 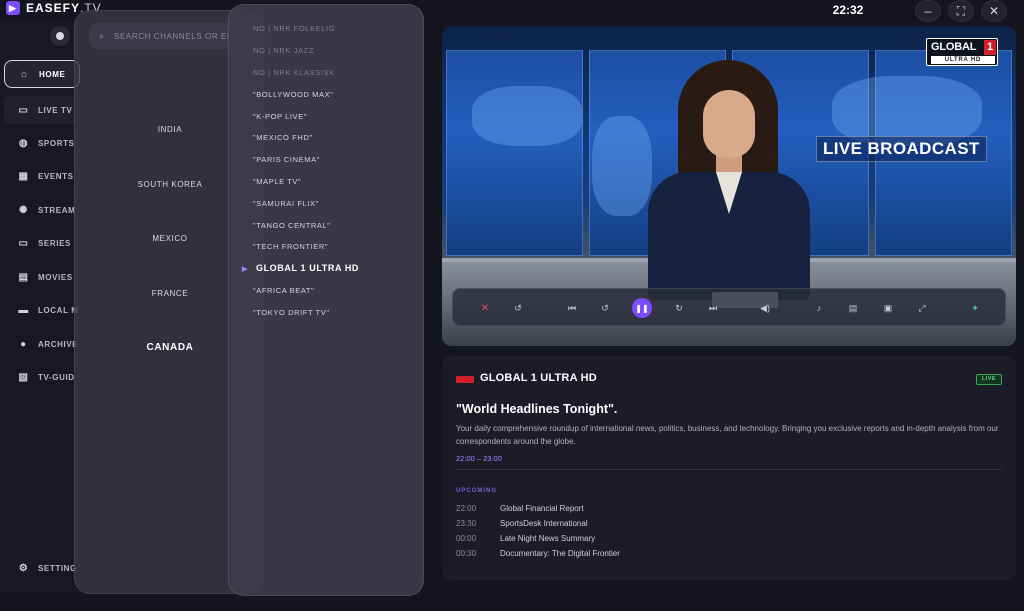 I want to click on sidebar-item-label: HOME, so click(x=52, y=74).